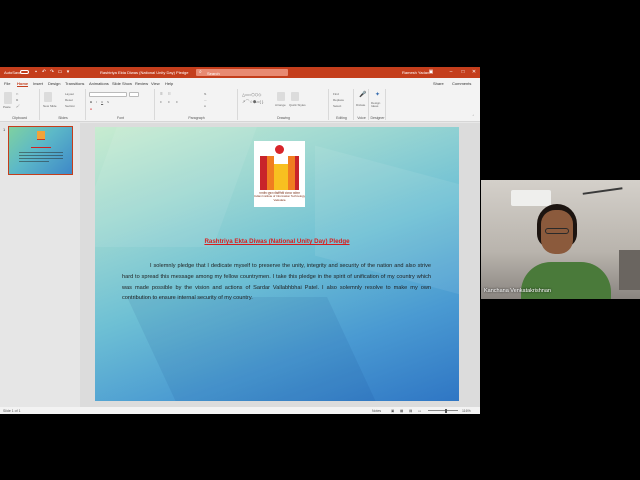 The height and width of the screenshot is (480, 640). I want to click on present-icon: ▭, so click(60, 72).